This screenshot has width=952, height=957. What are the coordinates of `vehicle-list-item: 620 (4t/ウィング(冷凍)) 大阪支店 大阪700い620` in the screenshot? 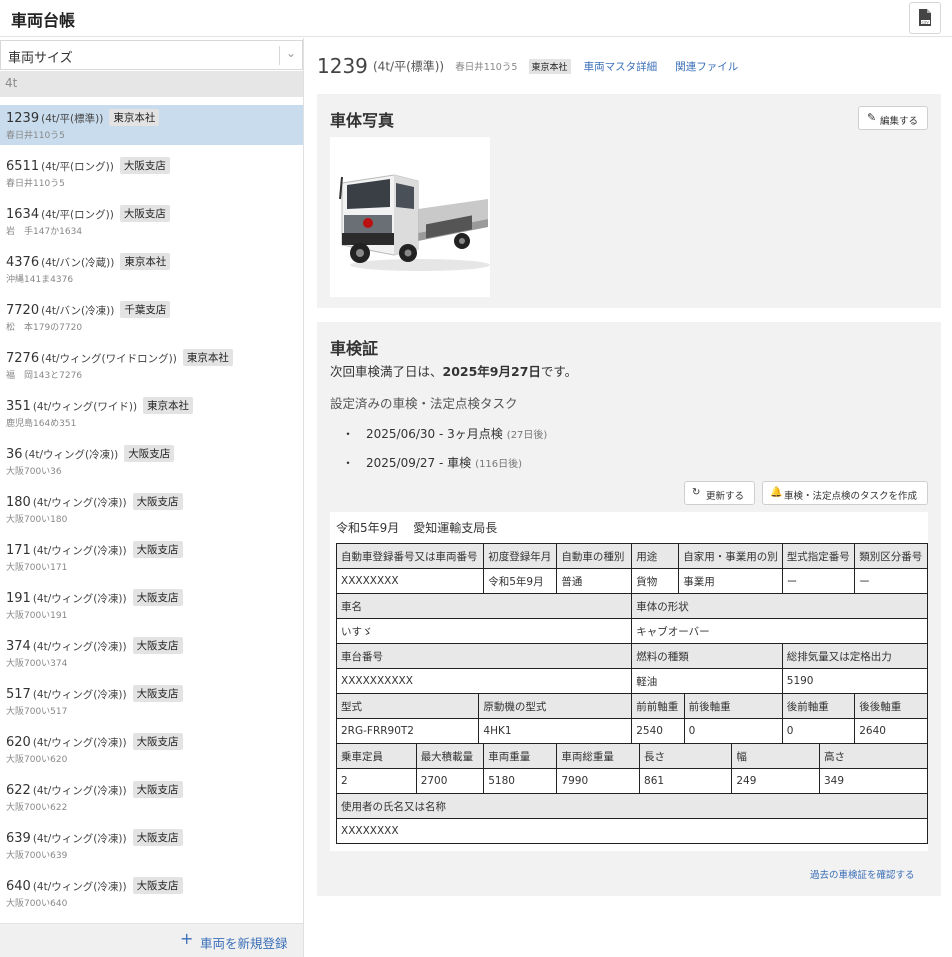 It's located at (151, 753).